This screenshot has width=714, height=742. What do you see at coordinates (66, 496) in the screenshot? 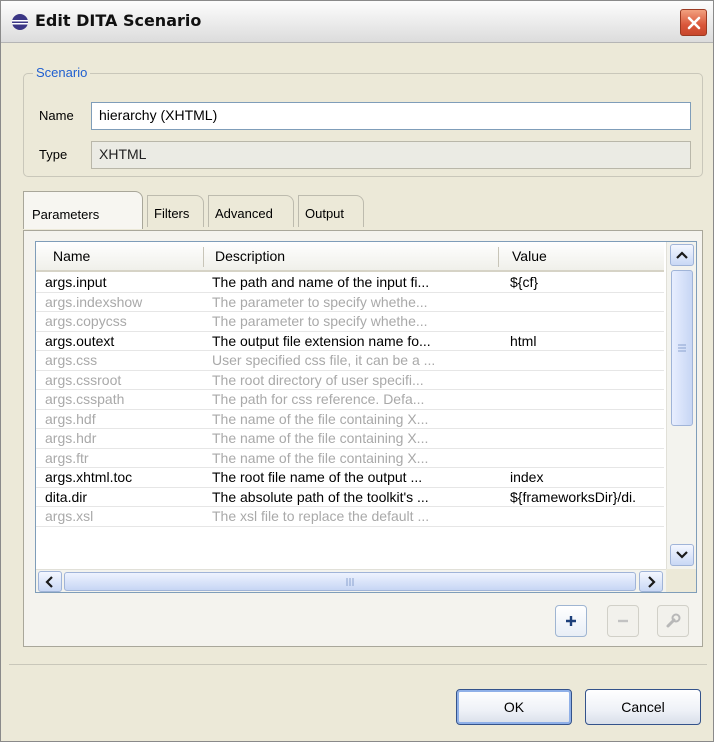
I see `parameter-name-cell: dita.dir` at bounding box center [66, 496].